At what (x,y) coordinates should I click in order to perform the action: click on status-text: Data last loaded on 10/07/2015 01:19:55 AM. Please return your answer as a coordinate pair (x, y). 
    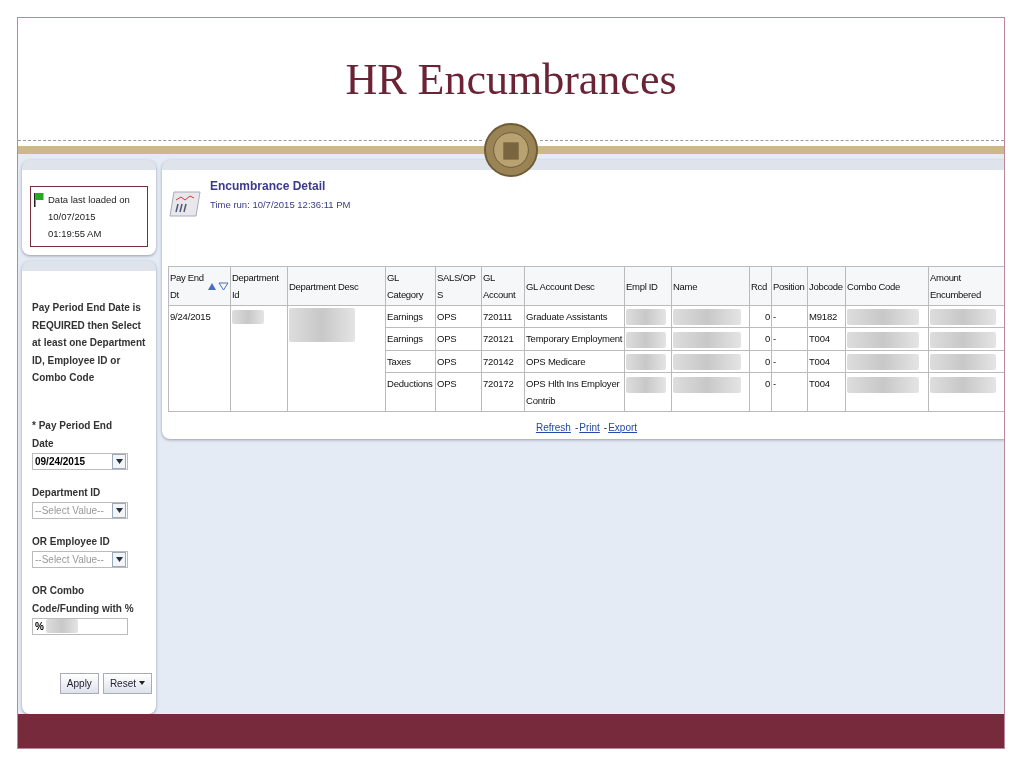
    Looking at the image, I should click on (89, 217).